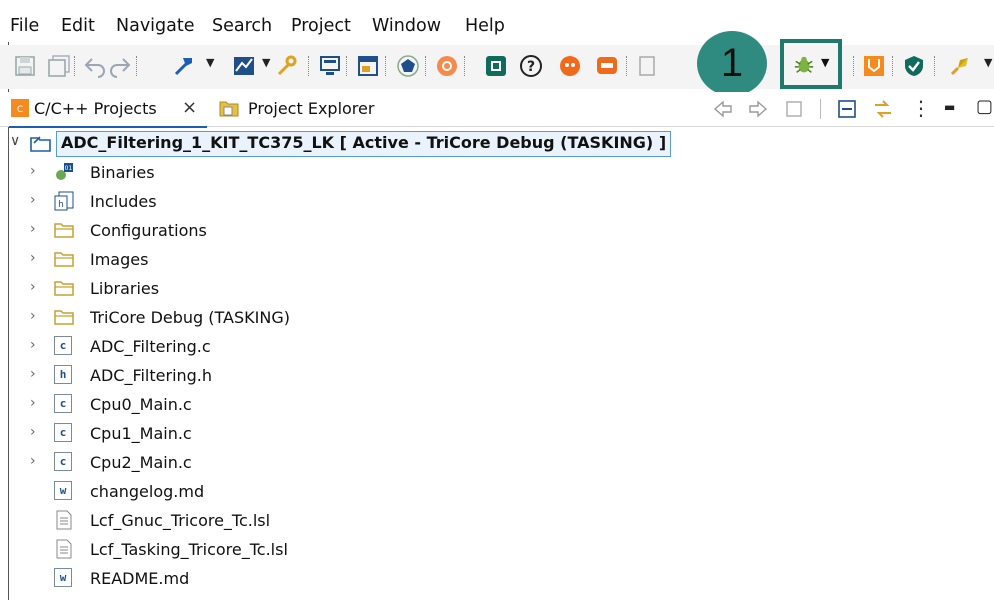 Image resolution: width=994 pixels, height=600 pixels. I want to click on console-icon, so click(330, 66).